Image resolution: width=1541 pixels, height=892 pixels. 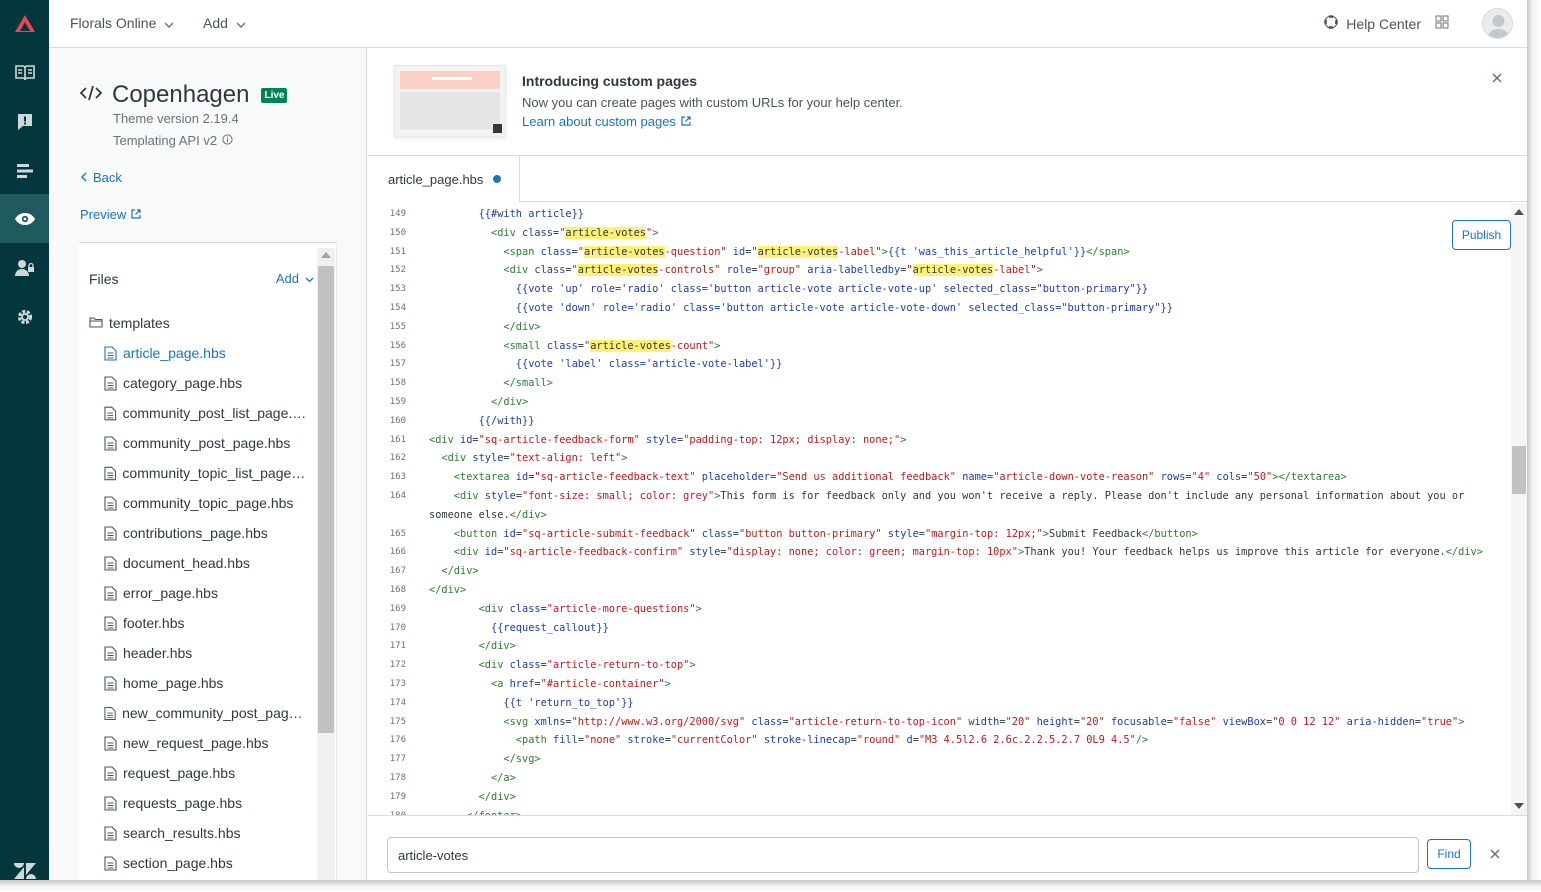 What do you see at coordinates (206, 623) in the screenshot?
I see `file-item: footer.hbs` at bounding box center [206, 623].